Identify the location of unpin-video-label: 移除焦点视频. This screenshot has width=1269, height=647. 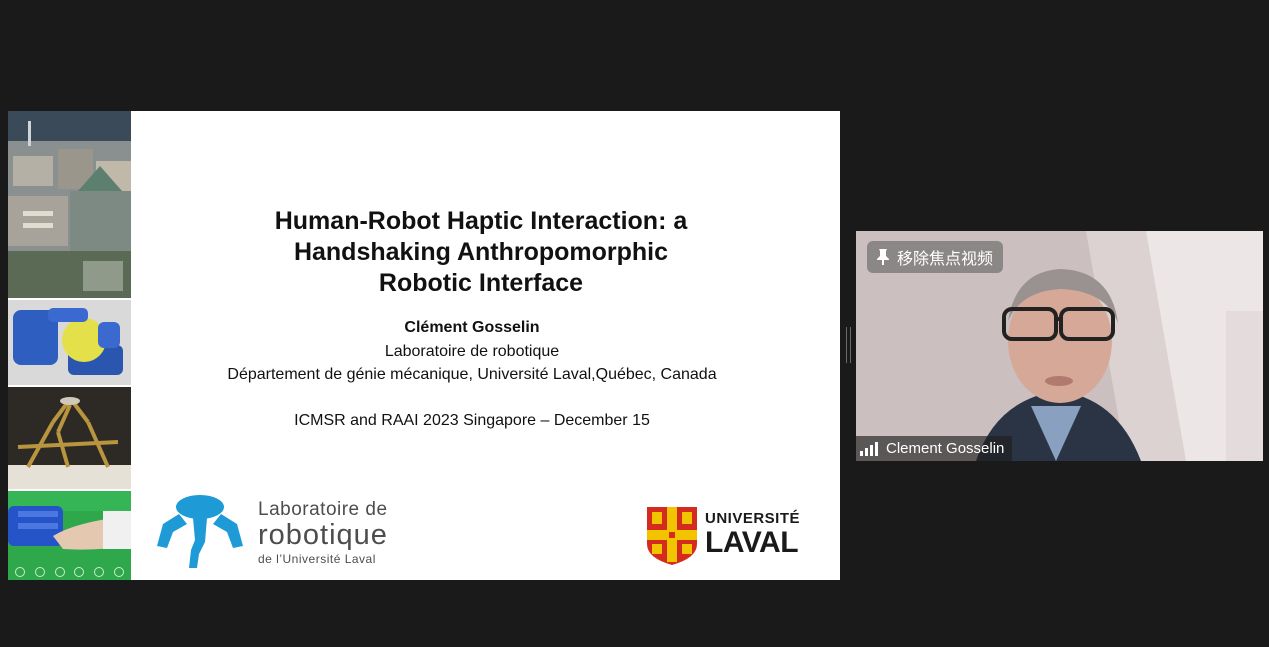
(945, 259).